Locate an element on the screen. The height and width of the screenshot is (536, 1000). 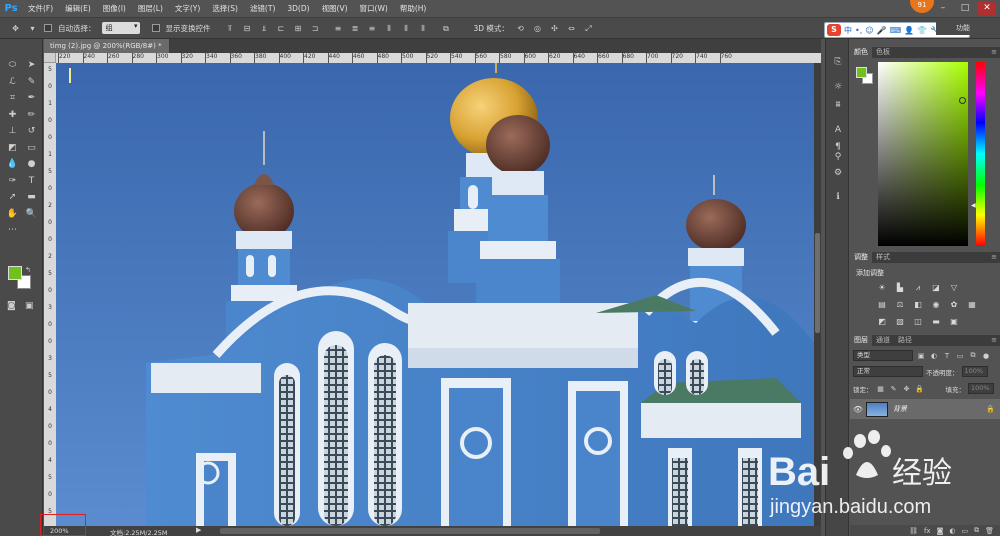
zoom-tool-icon: 🔍 is located at coordinates (31, 214).